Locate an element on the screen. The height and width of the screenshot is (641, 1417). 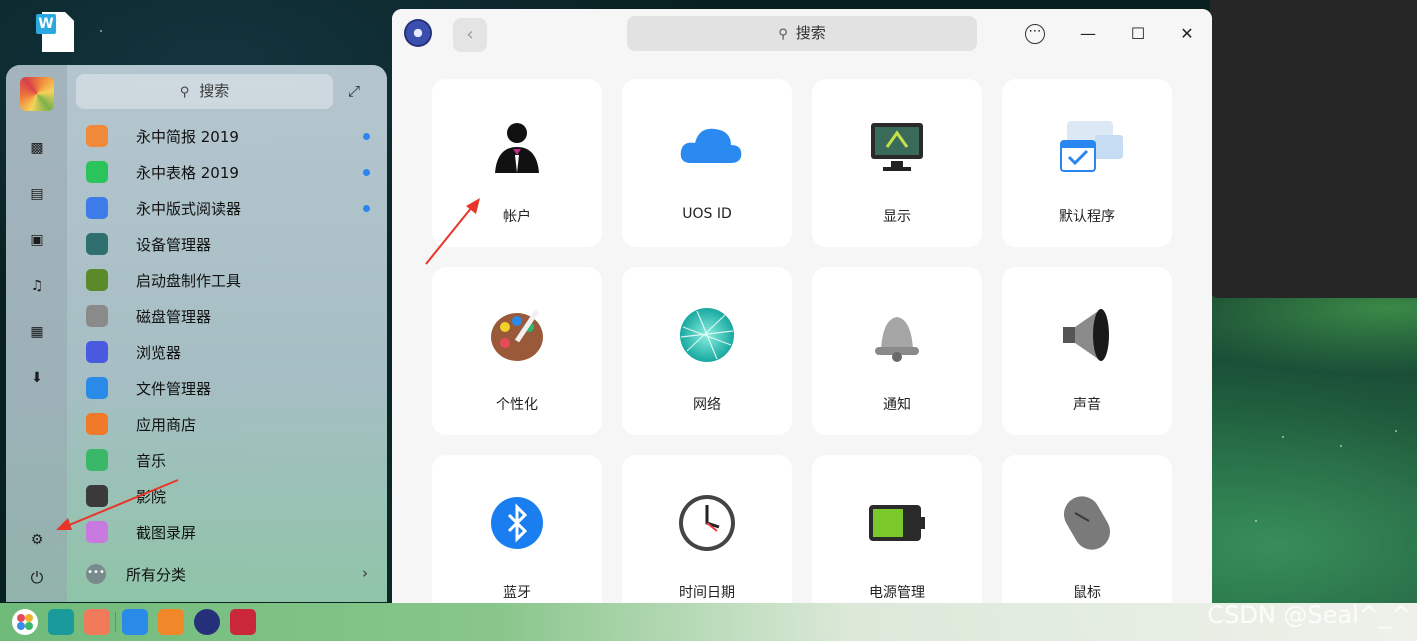
tile-label: 时间日期 is located at coordinates (707, 593).